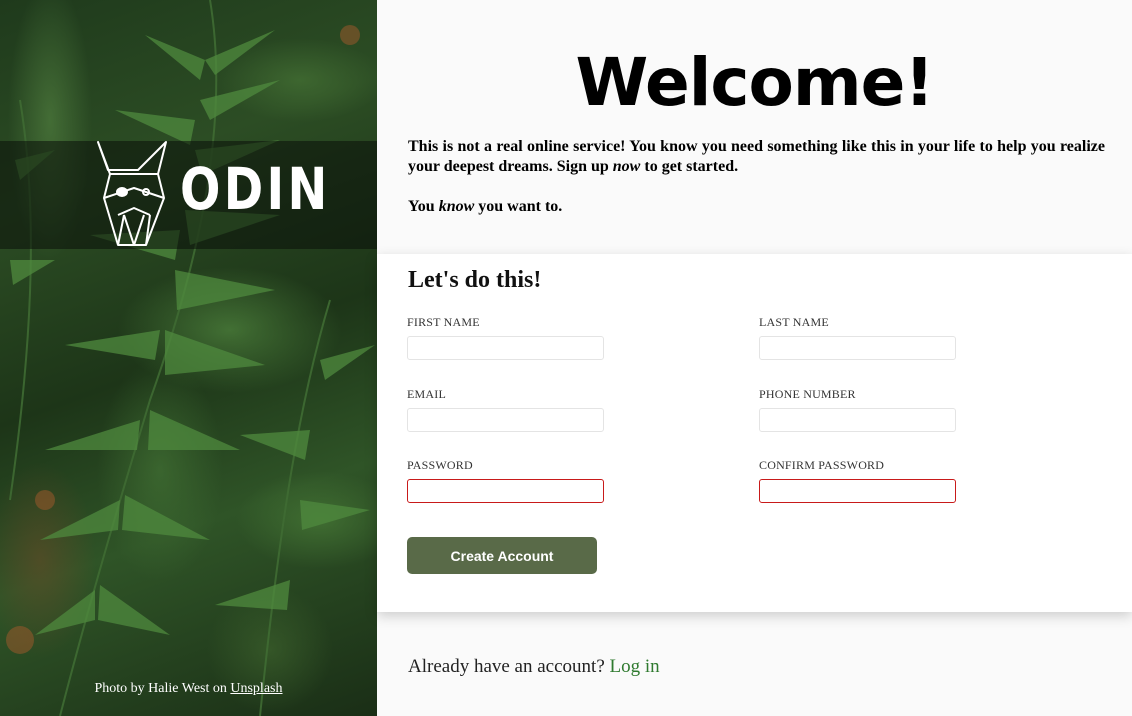 Image resolution: width=1132 pixels, height=716 pixels. Describe the element at coordinates (635, 666) in the screenshot. I see `login-link: Log in` at that location.